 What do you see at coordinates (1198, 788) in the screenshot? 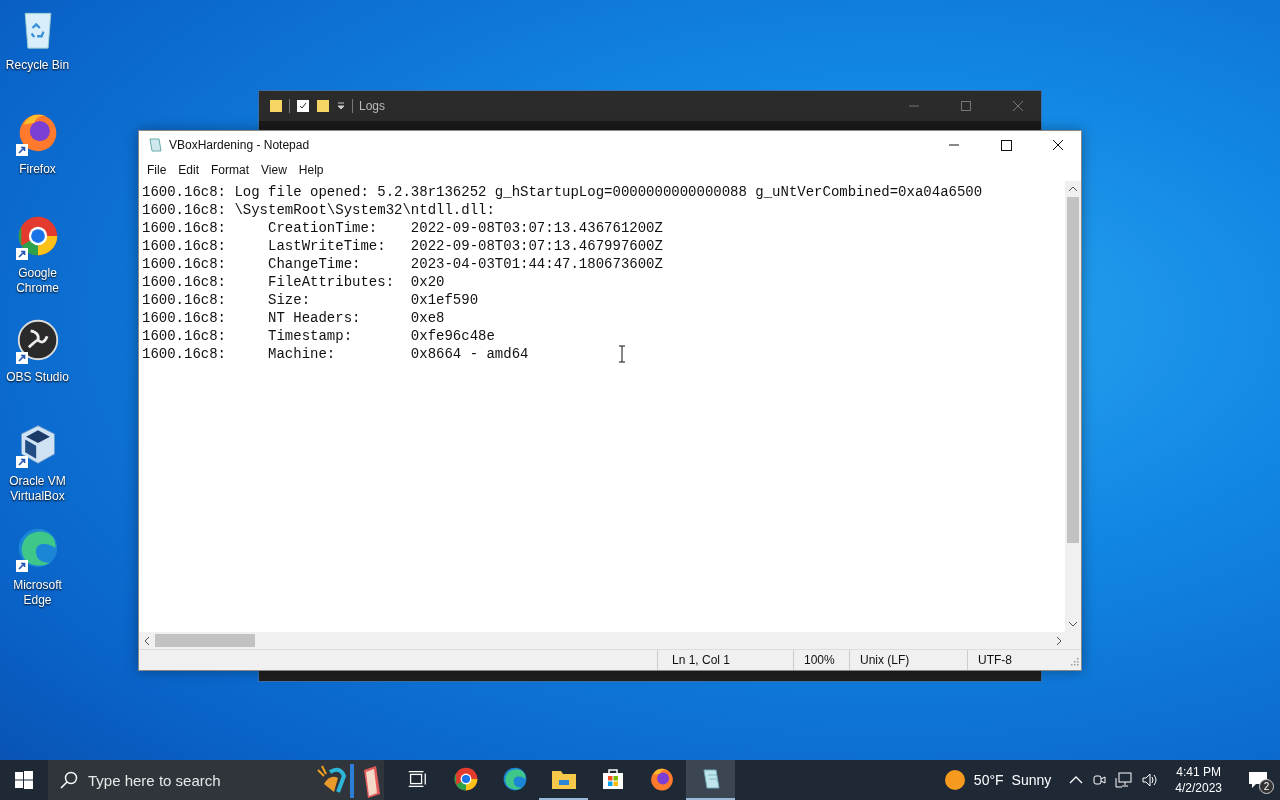
I see `clock-date: 4/2/2023` at bounding box center [1198, 788].